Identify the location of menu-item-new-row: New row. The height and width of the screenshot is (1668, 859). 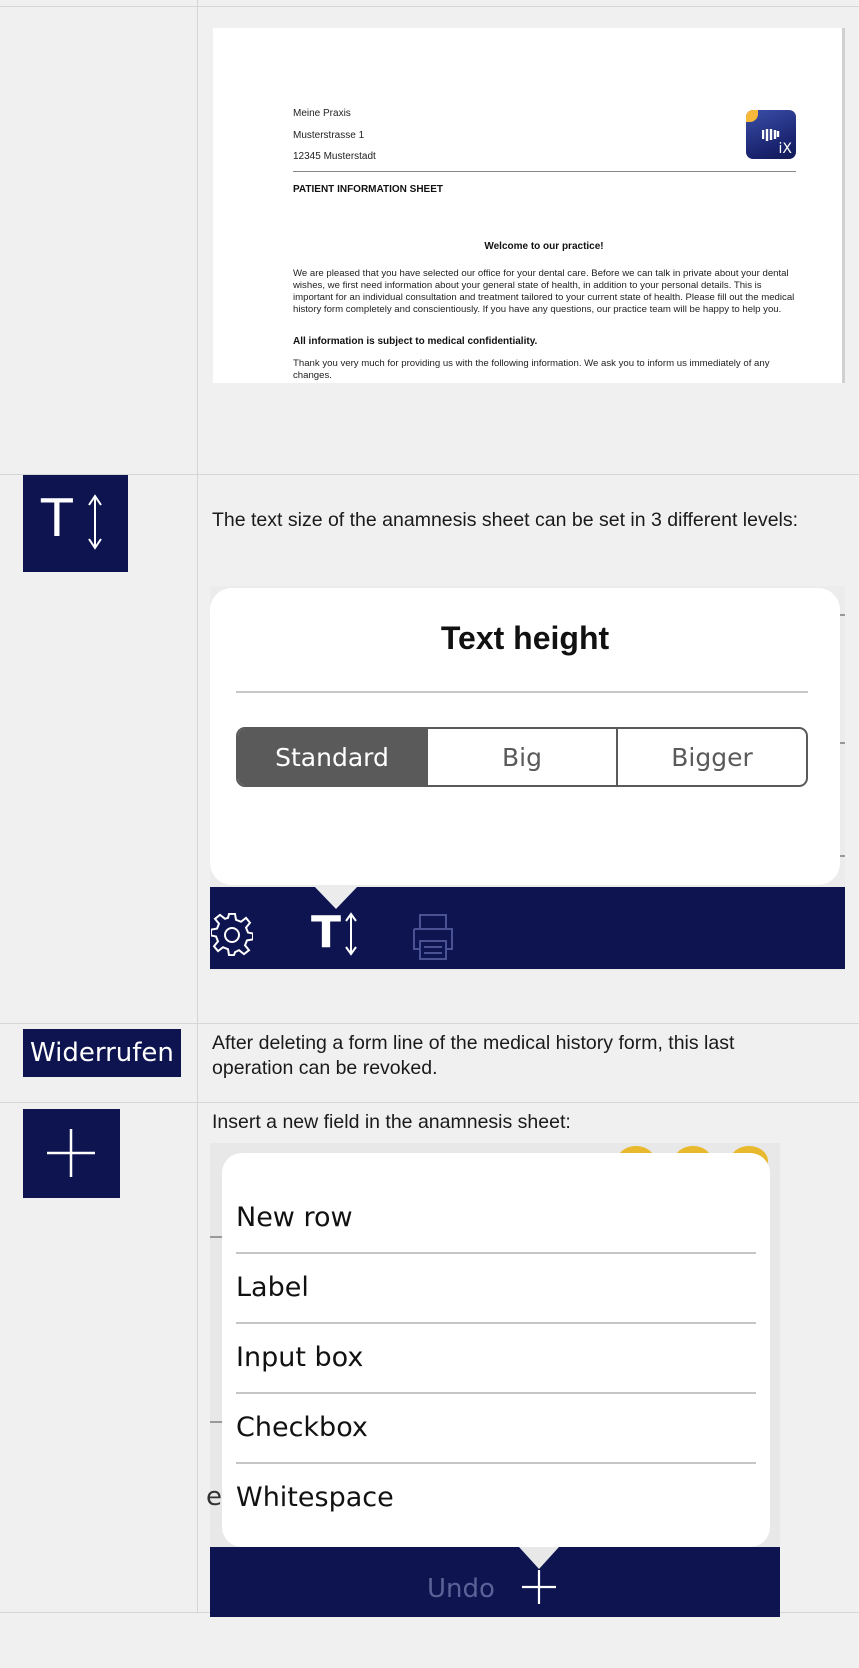
(294, 1217).